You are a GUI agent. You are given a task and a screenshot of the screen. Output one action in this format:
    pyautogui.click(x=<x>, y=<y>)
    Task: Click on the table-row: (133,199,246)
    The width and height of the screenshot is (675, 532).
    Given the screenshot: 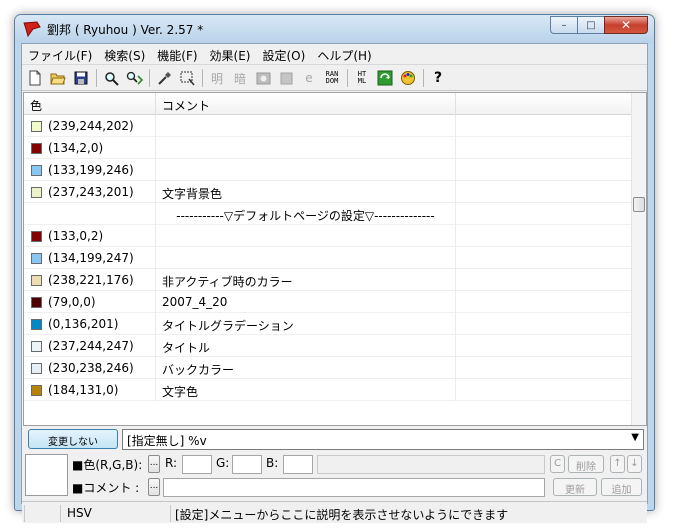 What is the action you would take?
    pyautogui.click(x=328, y=170)
    